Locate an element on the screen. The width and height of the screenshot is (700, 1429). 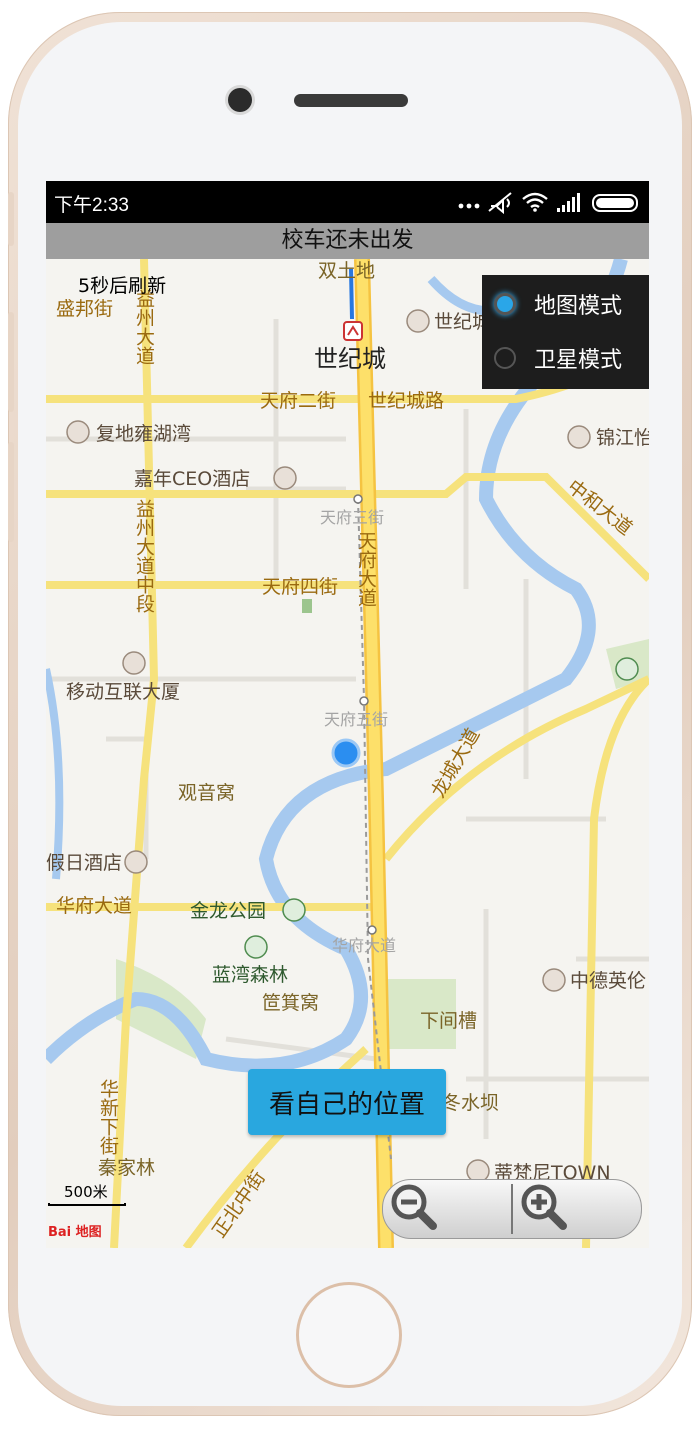
map-label: 嘉年CEO酒店 is located at coordinates (192, 479).